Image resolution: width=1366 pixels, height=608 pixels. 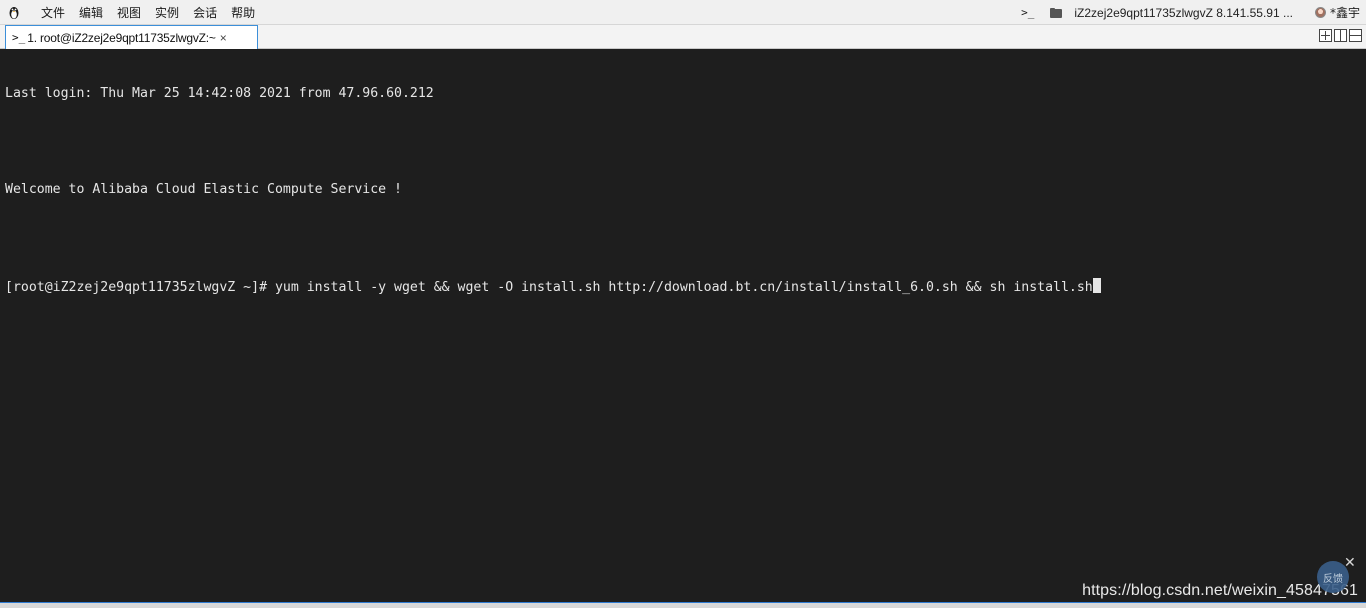 I want to click on split-horizontal-icon, so click(x=1355, y=35).